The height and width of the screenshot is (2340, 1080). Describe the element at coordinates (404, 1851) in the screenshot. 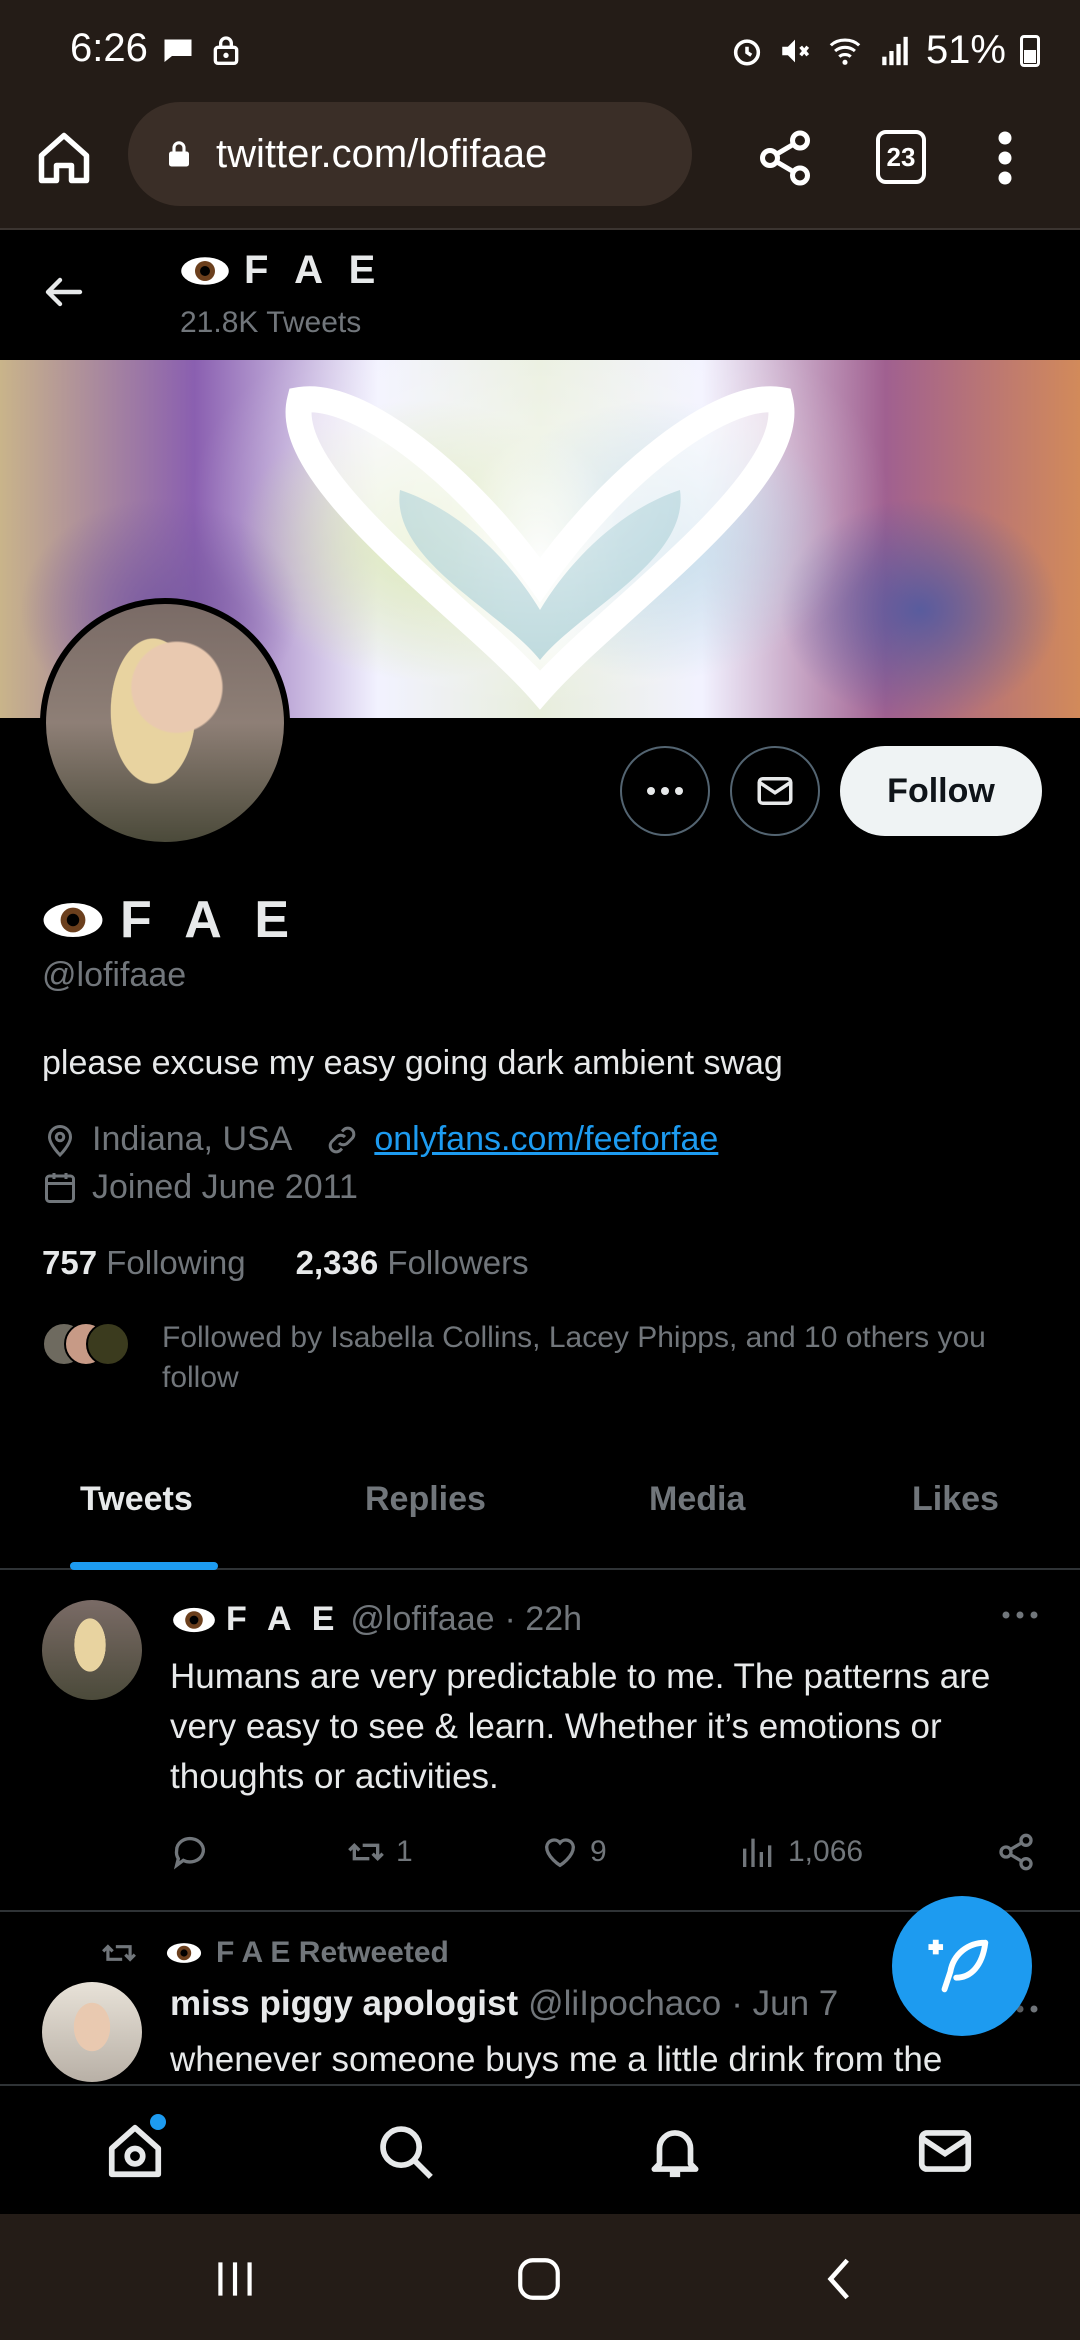

I see `retweet-count: 1` at that location.